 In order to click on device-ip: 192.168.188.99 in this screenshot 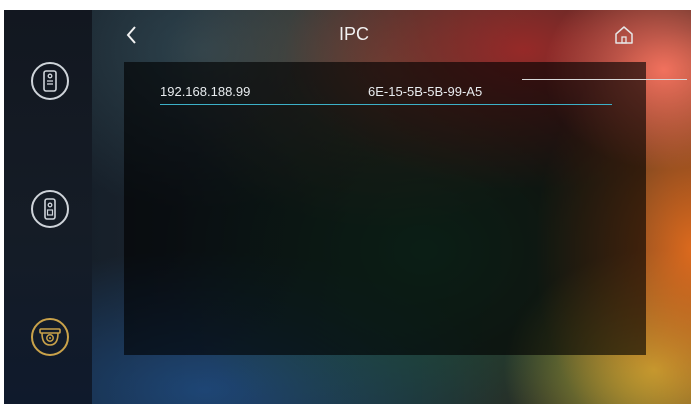, I will do `click(205, 91)`.